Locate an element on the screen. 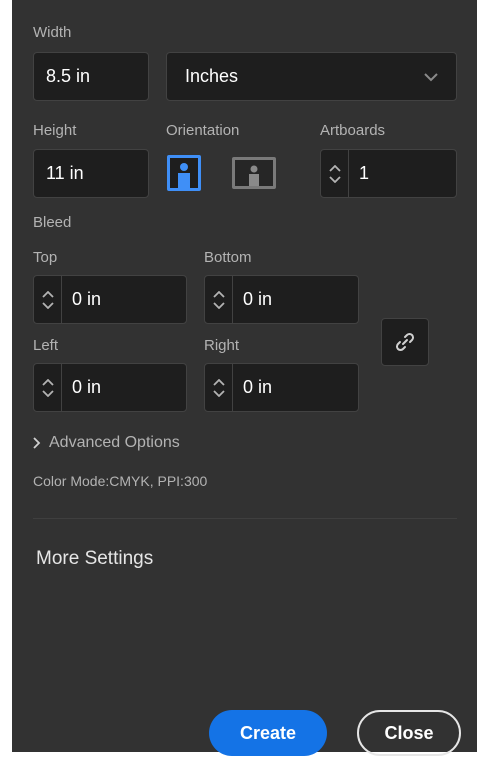 The image size is (490, 762). artboards-label: Artboards is located at coordinates (353, 130).